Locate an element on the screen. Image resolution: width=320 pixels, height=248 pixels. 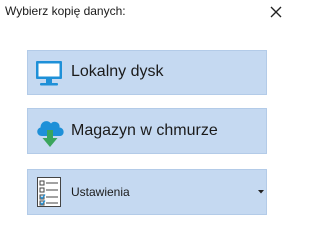
cloud-storage-button: Magazyn w chmurze is located at coordinates (147, 131).